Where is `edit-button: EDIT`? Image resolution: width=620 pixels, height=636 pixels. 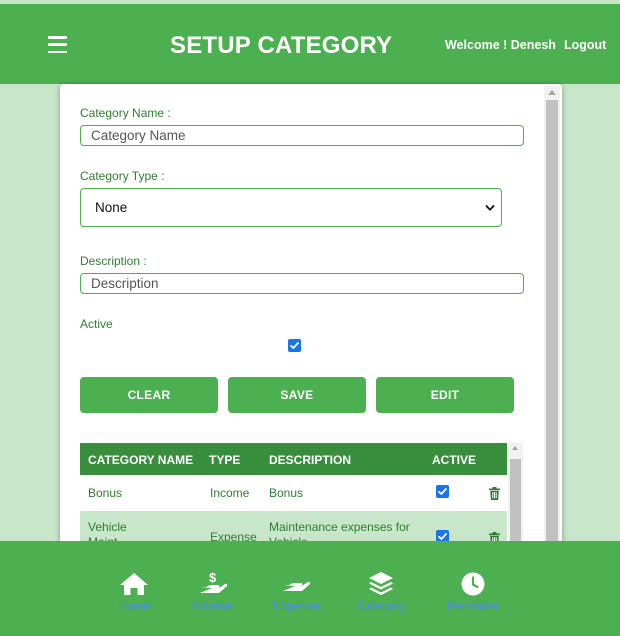
edit-button: EDIT is located at coordinates (445, 395).